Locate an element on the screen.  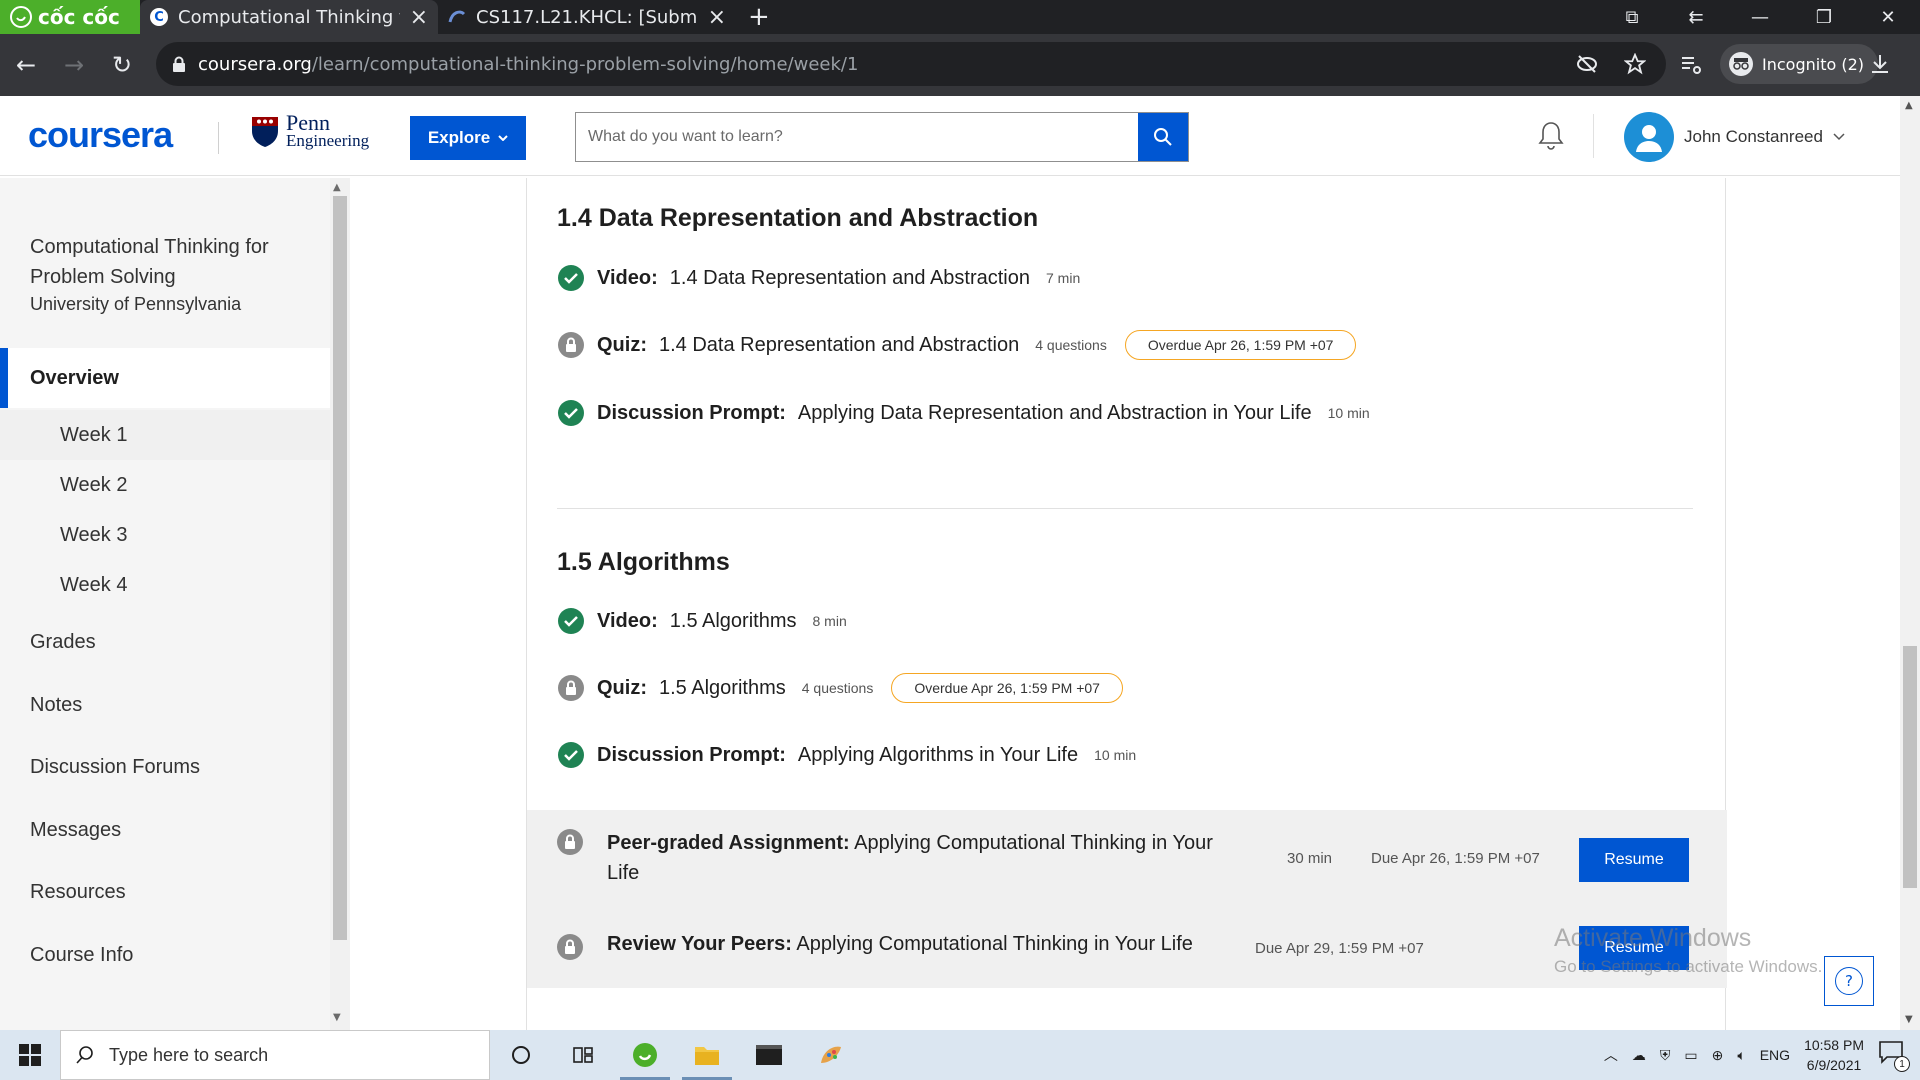
explore-label: Explore is located at coordinates (459, 137).